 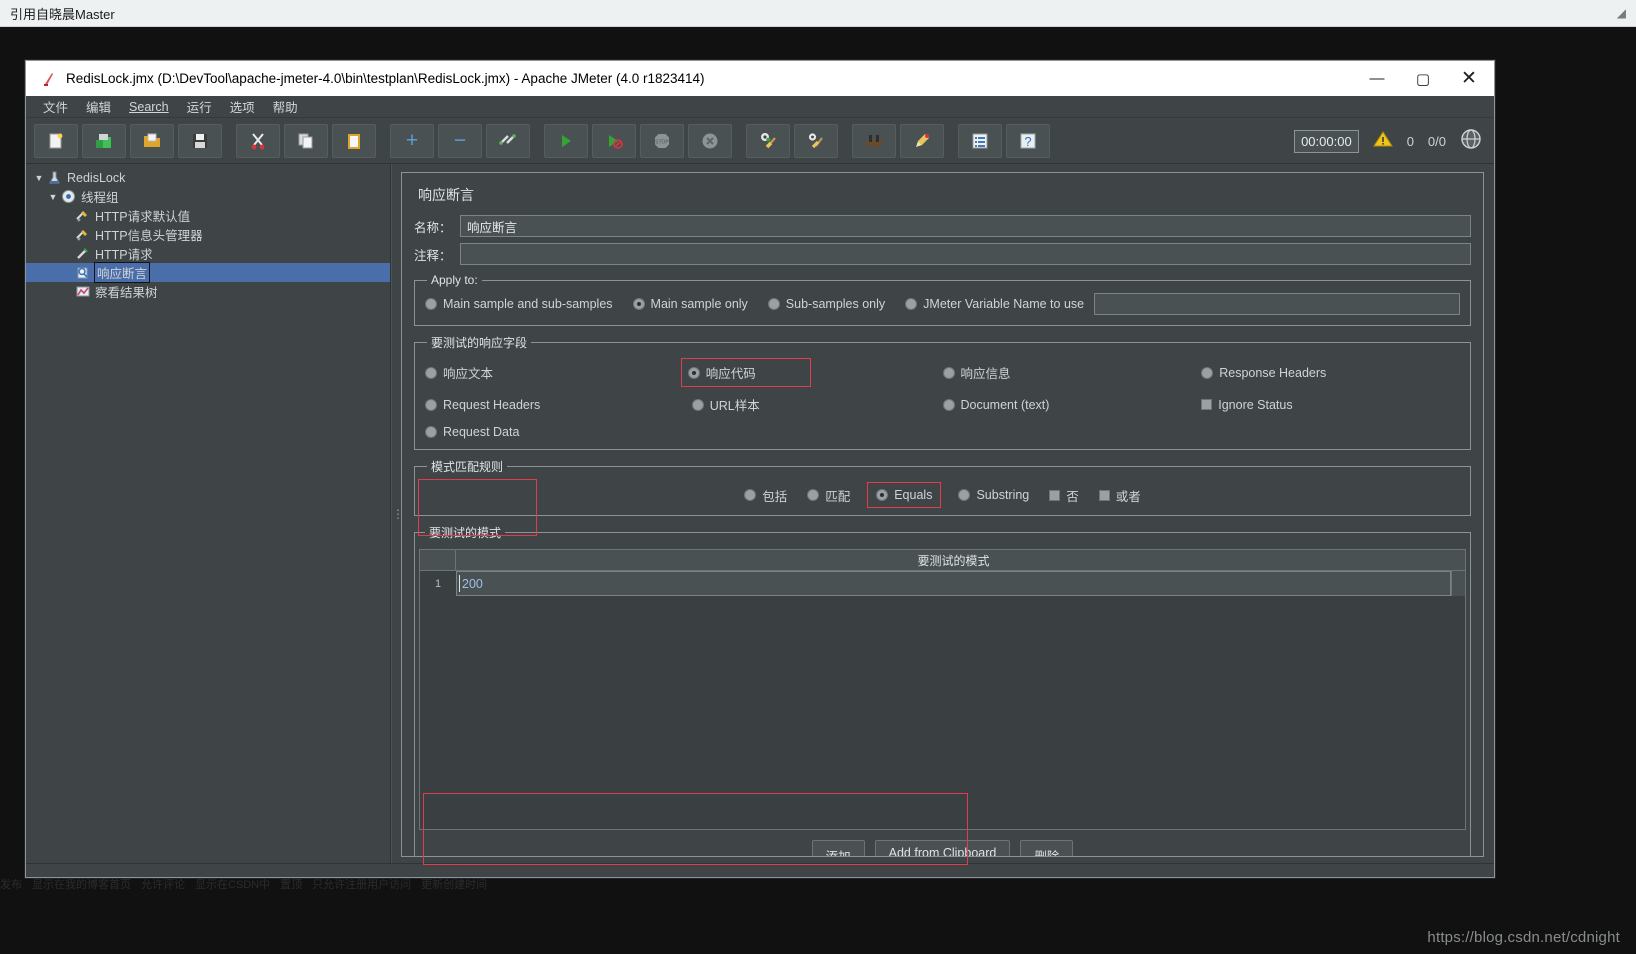 I want to click on tree-item-http-defaults: HTTP请求默认值, so click(x=208, y=215).